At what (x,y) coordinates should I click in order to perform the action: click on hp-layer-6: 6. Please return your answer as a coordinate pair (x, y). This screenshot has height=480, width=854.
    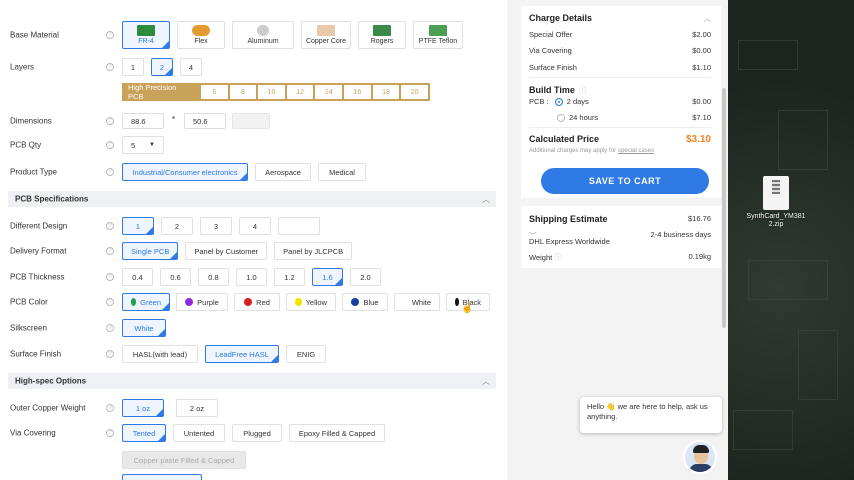
    Looking at the image, I should click on (214, 92).